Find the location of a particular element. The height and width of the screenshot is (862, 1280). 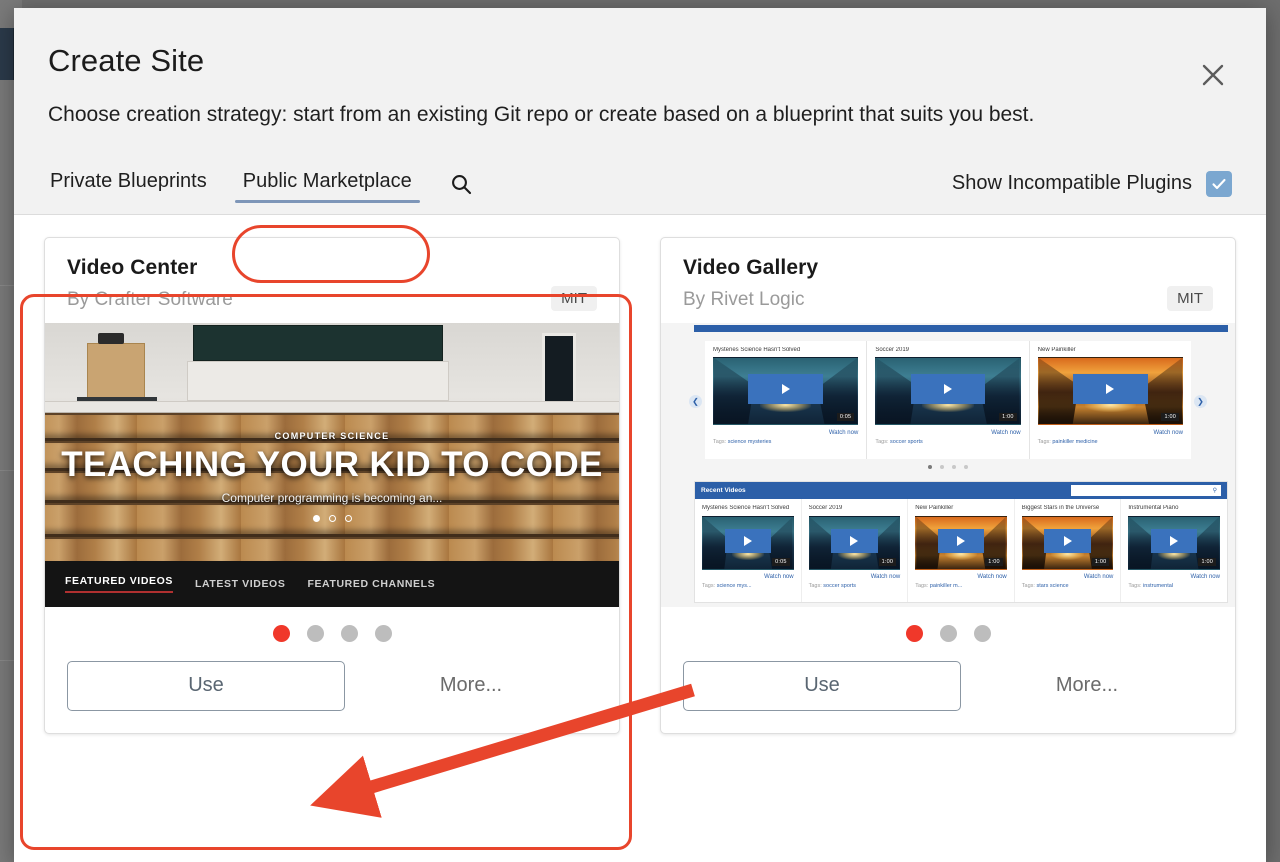

tab-public-marketplace: Public Marketplace is located at coordinates (327, 184).